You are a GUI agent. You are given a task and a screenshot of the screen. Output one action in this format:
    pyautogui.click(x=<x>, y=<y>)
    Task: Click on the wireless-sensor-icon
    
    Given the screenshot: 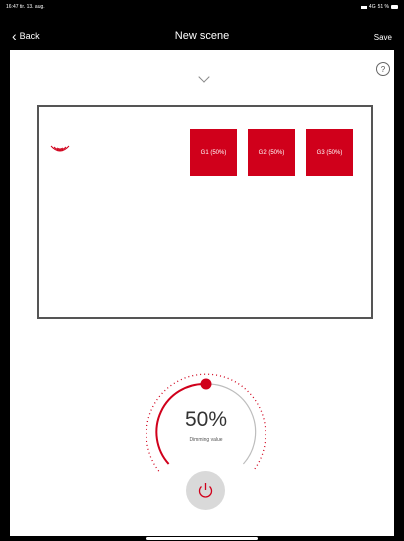 What is the action you would take?
    pyautogui.click(x=60, y=148)
    